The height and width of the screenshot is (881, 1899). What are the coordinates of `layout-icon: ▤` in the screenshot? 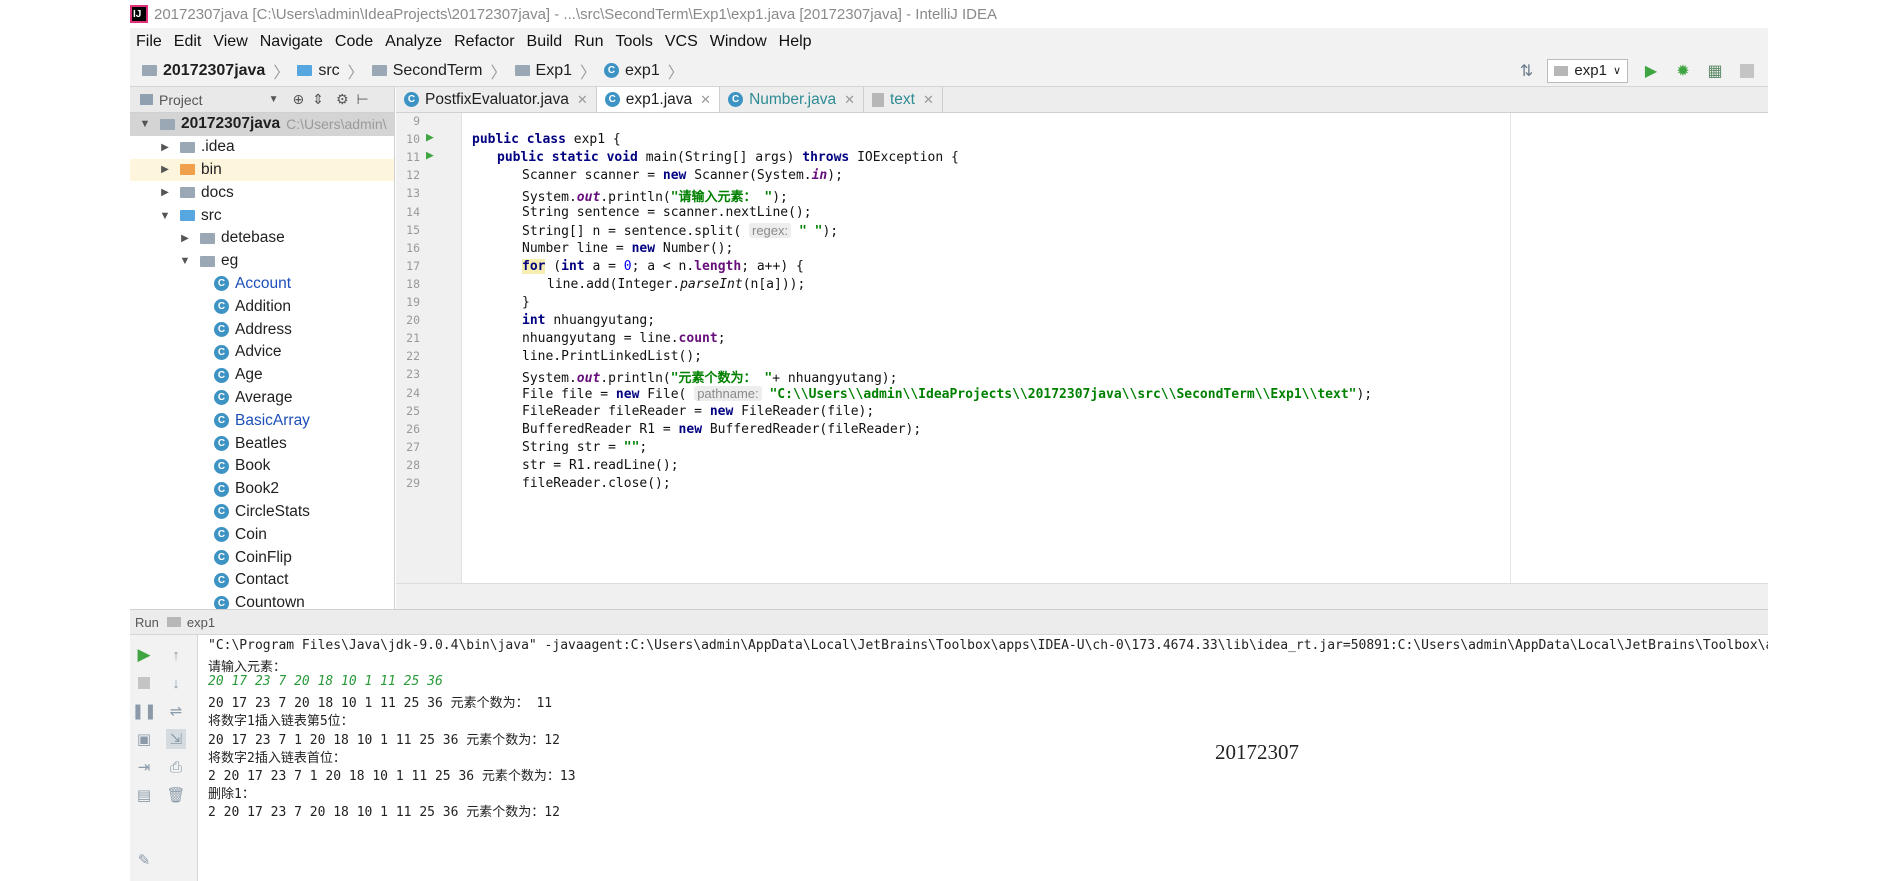 It's located at (144, 795).